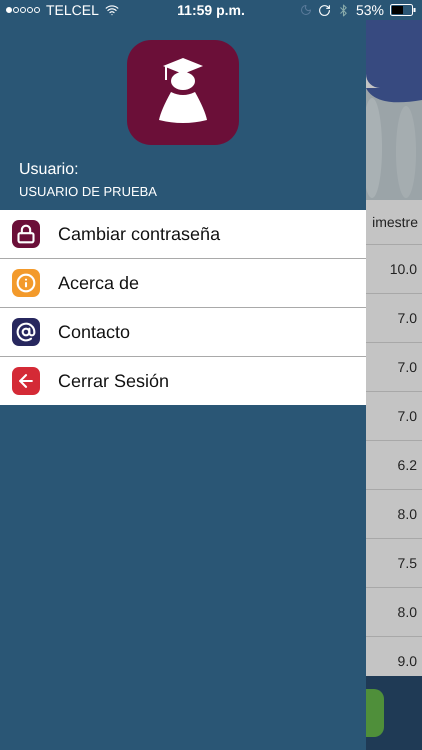 Image resolution: width=422 pixels, height=750 pixels. Describe the element at coordinates (394, 465) in the screenshot. I see `grade-cell: 6.2` at that location.